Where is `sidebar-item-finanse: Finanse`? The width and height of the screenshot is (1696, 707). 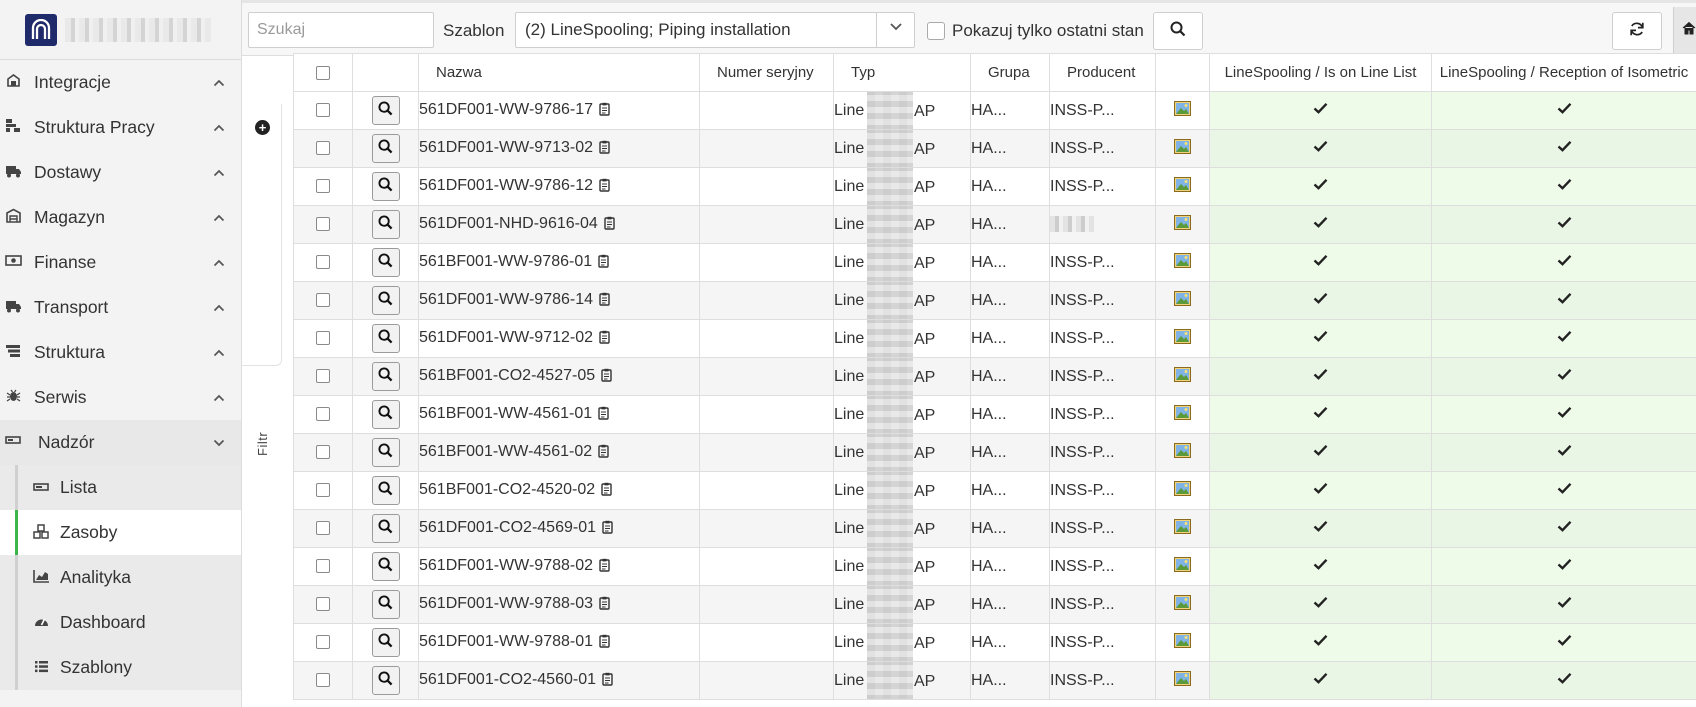 sidebar-item-finanse: Finanse is located at coordinates (120, 262).